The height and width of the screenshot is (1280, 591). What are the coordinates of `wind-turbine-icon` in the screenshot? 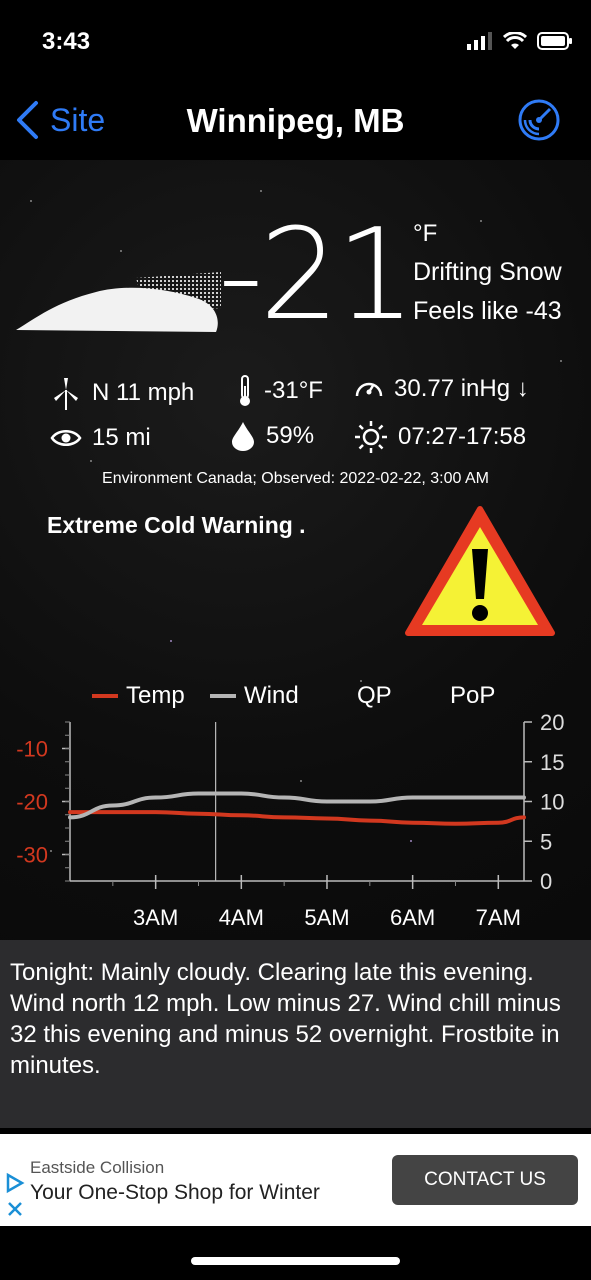 It's located at (66, 394).